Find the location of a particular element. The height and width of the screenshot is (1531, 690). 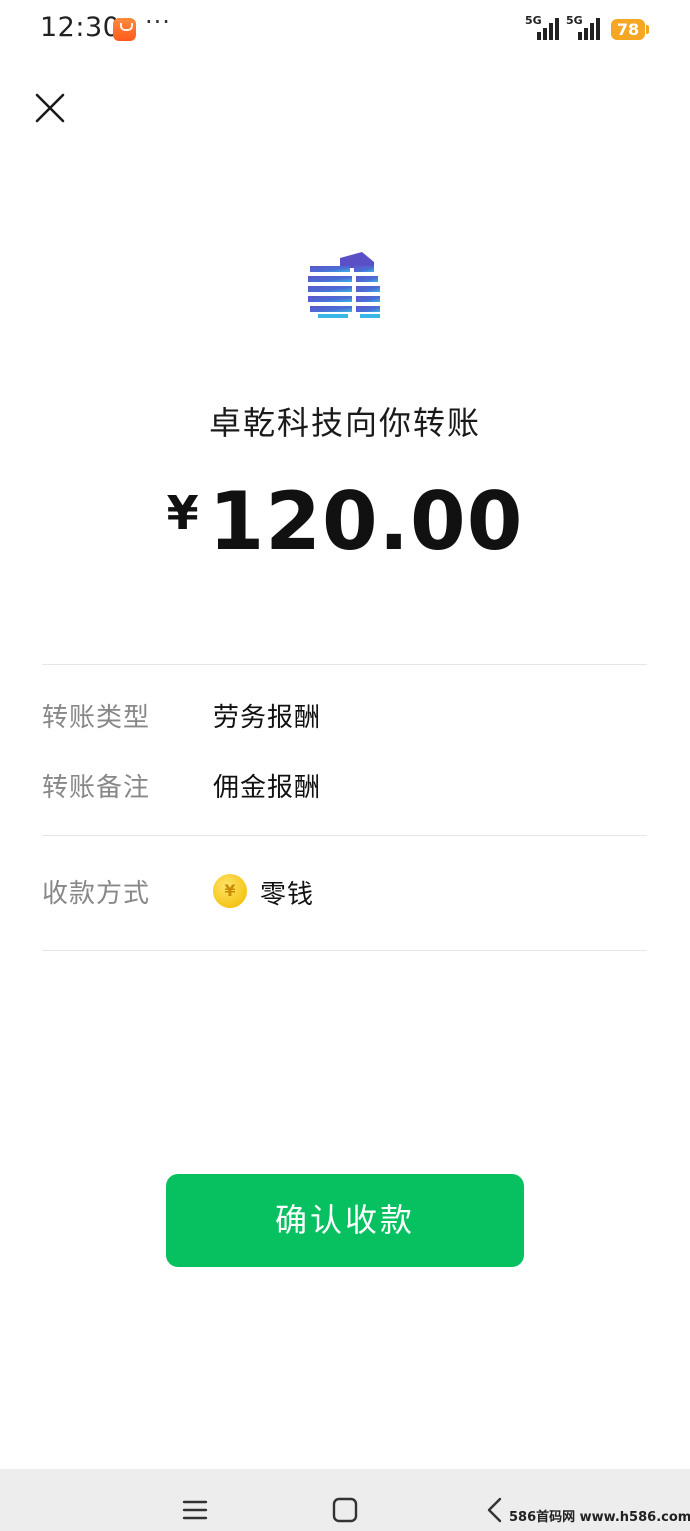

signal-label-1: 5G is located at coordinates (533, 20).